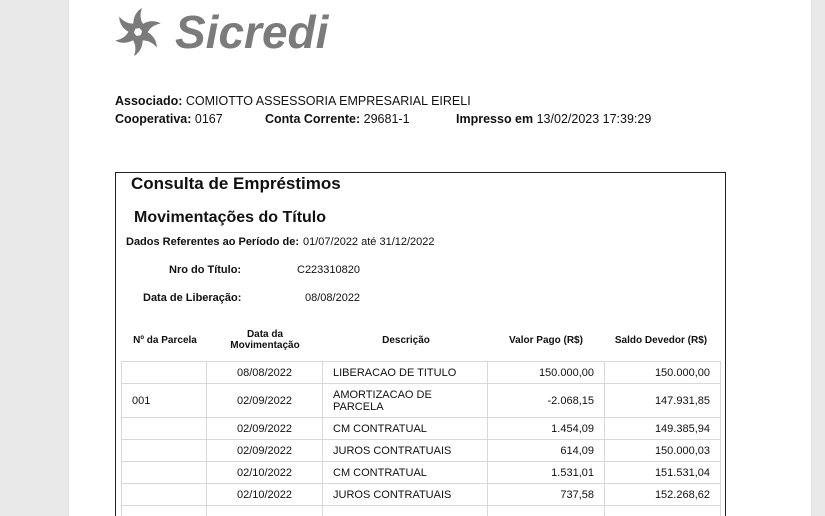 The image size is (825, 516). What do you see at coordinates (546, 494) in the screenshot?
I see `cell-valor: 737,58` at bounding box center [546, 494].